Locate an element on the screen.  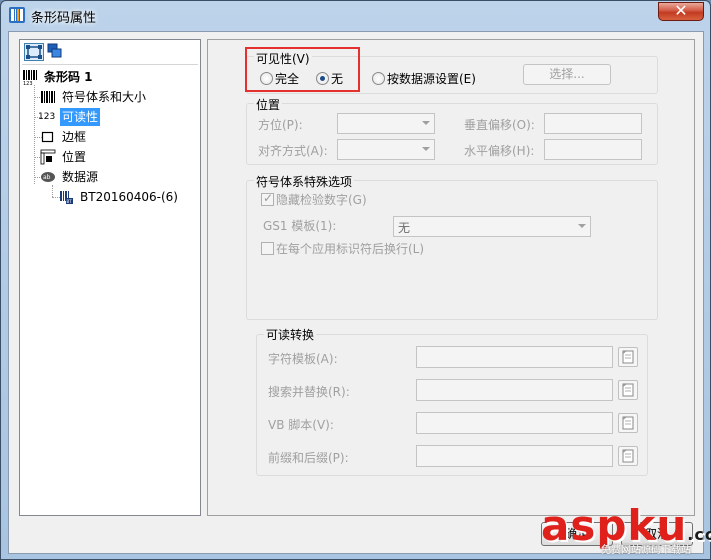
char-template-label: 字符模板(A): is located at coordinates (303, 359).